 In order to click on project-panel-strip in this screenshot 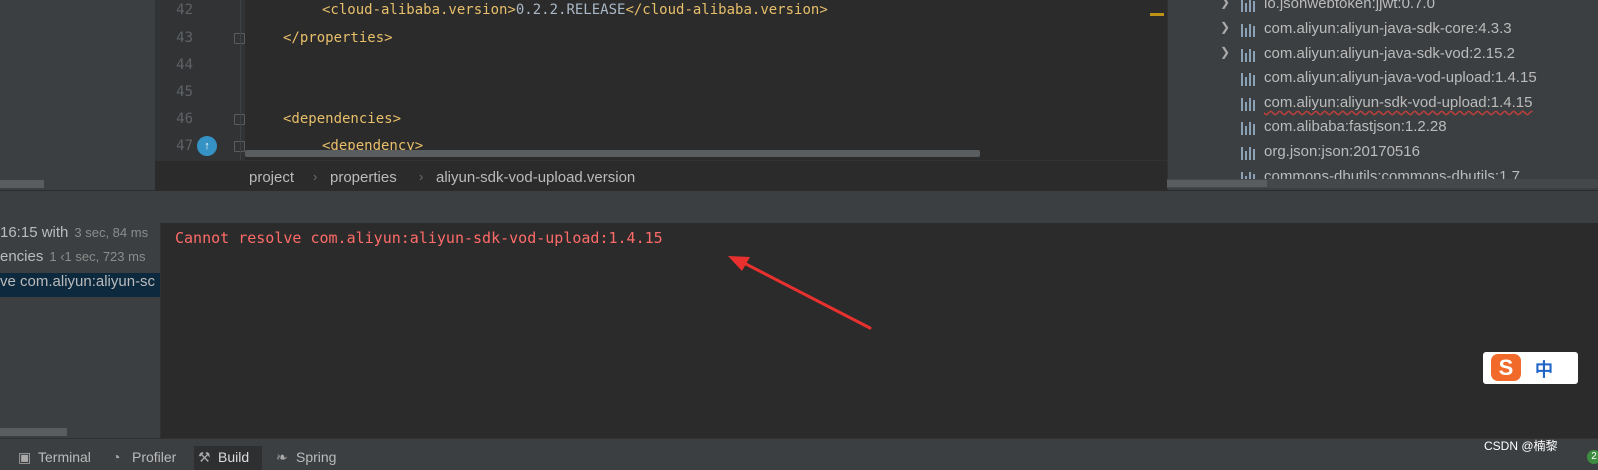, I will do `click(77, 95)`.